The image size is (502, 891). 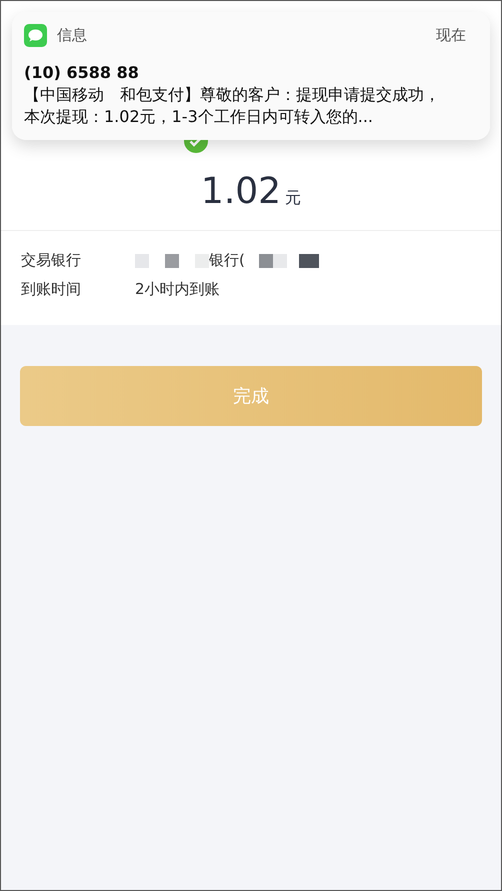 What do you see at coordinates (51, 289) in the screenshot?
I see `detail-label: 到账时间` at bounding box center [51, 289].